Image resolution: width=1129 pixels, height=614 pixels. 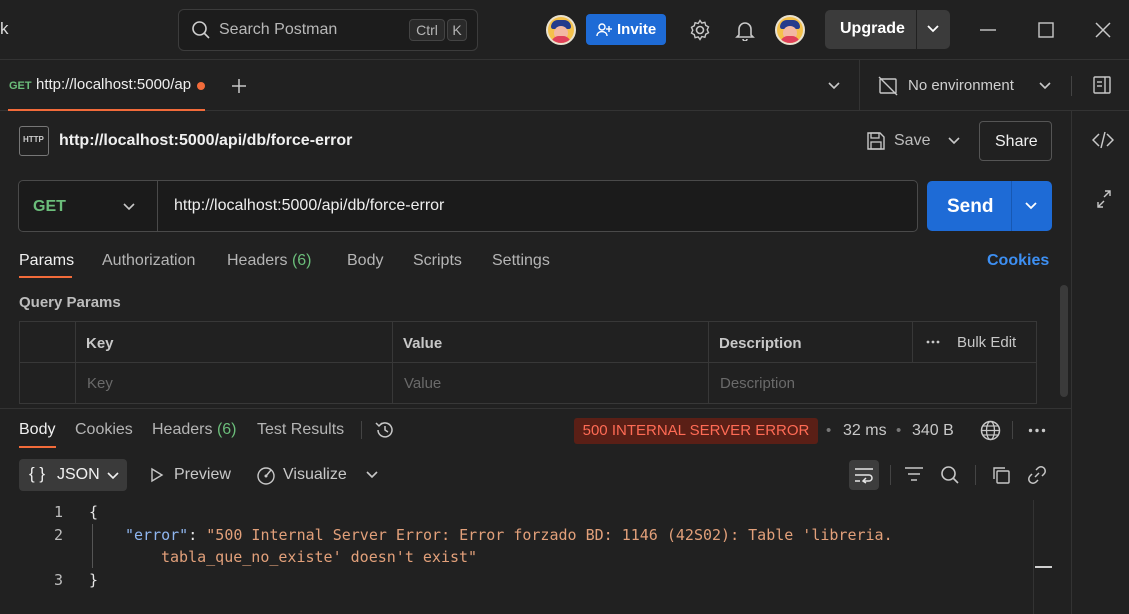 What do you see at coordinates (157, 475) in the screenshot?
I see `play-icon` at bounding box center [157, 475].